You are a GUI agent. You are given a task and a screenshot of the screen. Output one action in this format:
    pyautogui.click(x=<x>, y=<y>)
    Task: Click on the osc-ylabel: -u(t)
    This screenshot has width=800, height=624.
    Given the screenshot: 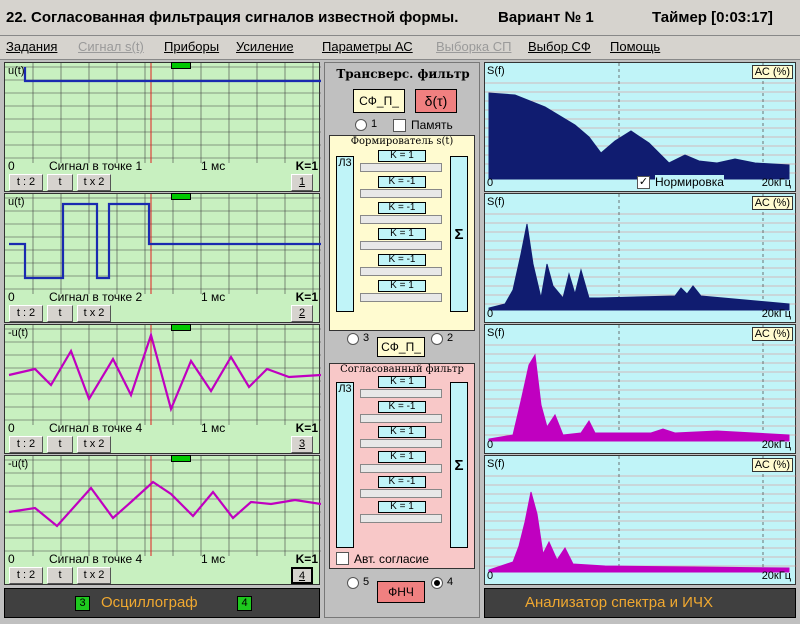 What is the action you would take?
    pyautogui.click(x=18, y=333)
    